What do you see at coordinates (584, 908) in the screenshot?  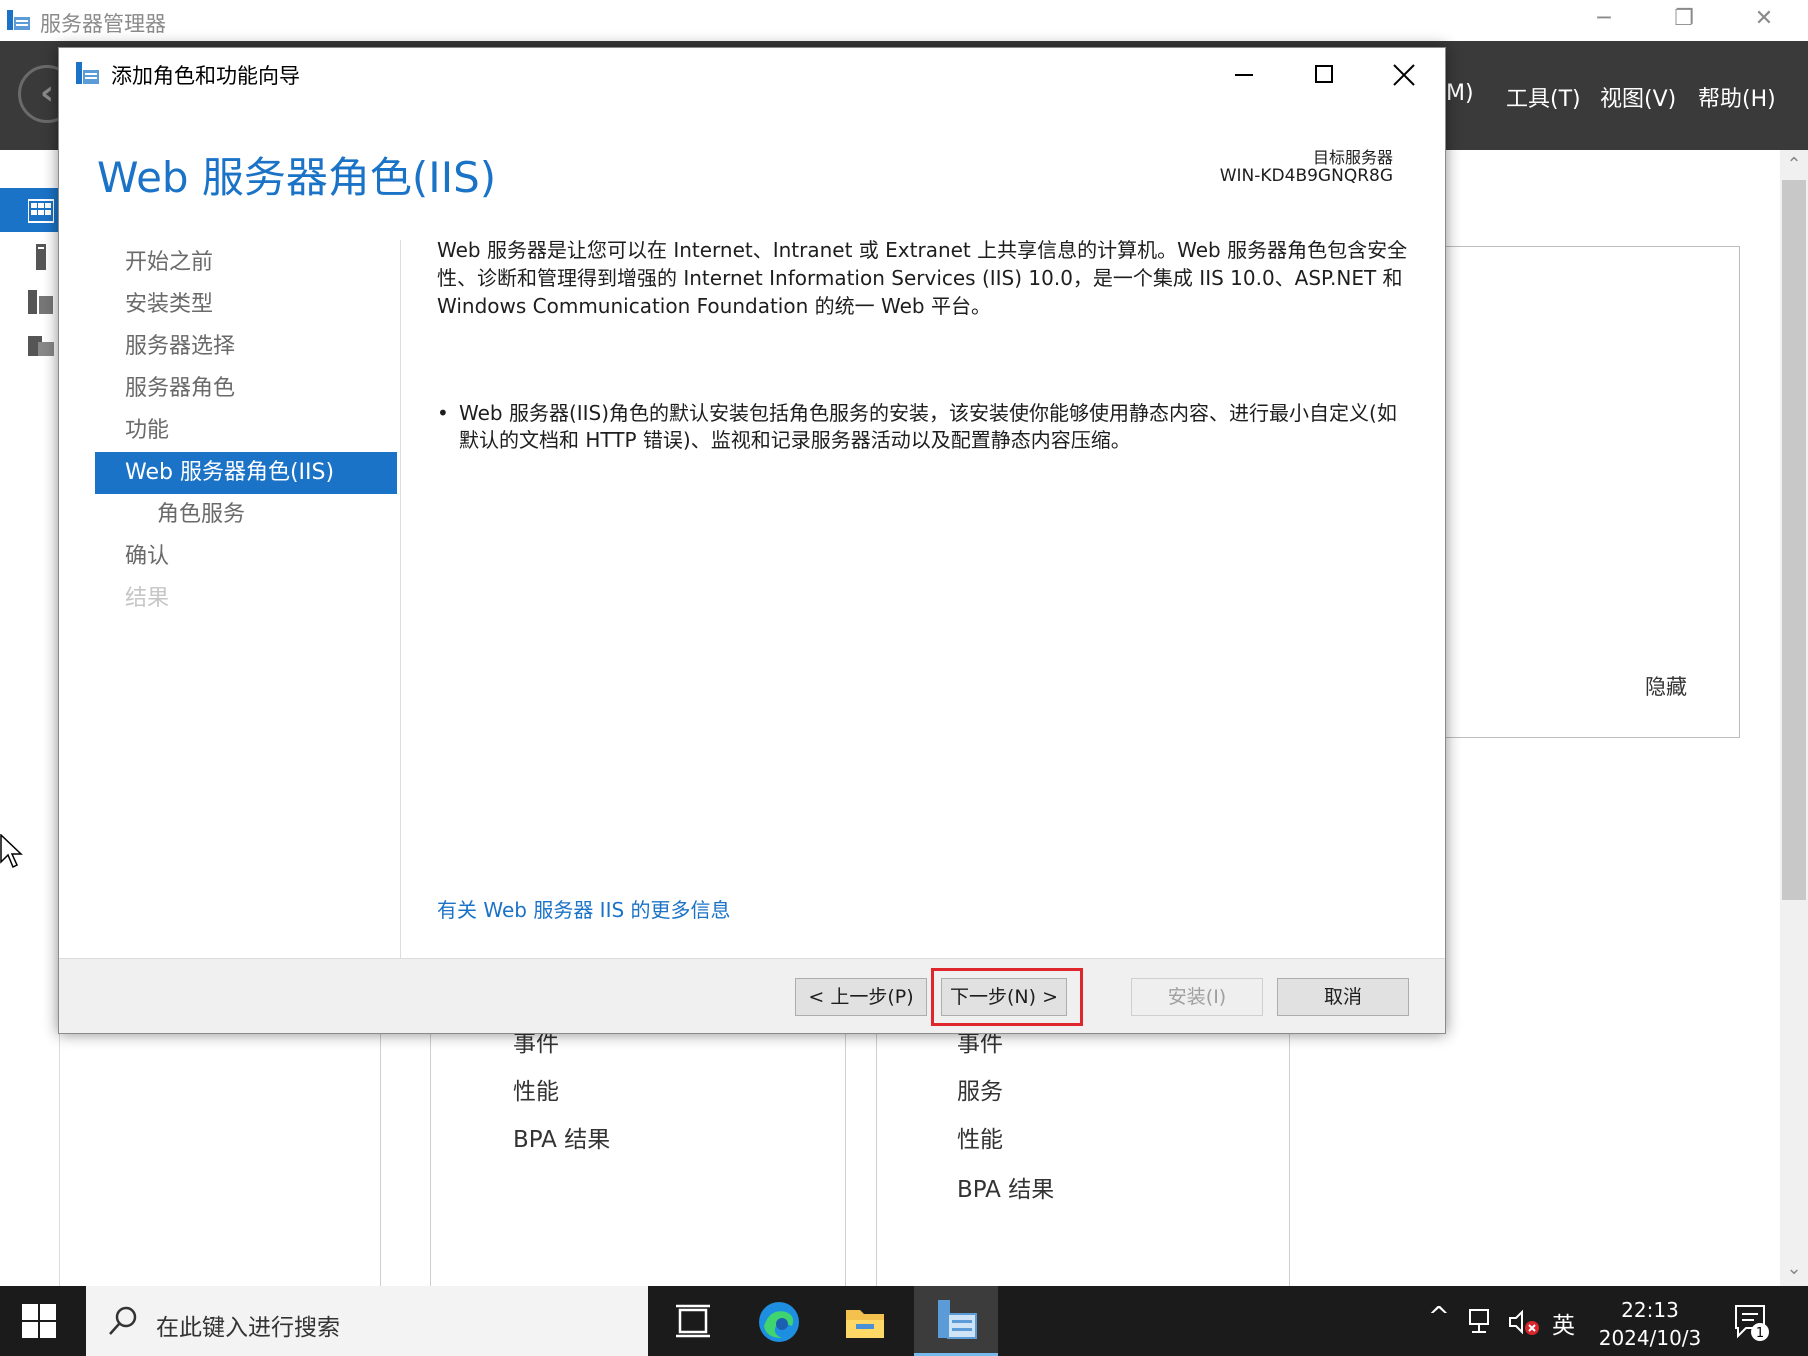 I see `more-info-link: 有关 Web 服务器 IIS 的更多信息` at bounding box center [584, 908].